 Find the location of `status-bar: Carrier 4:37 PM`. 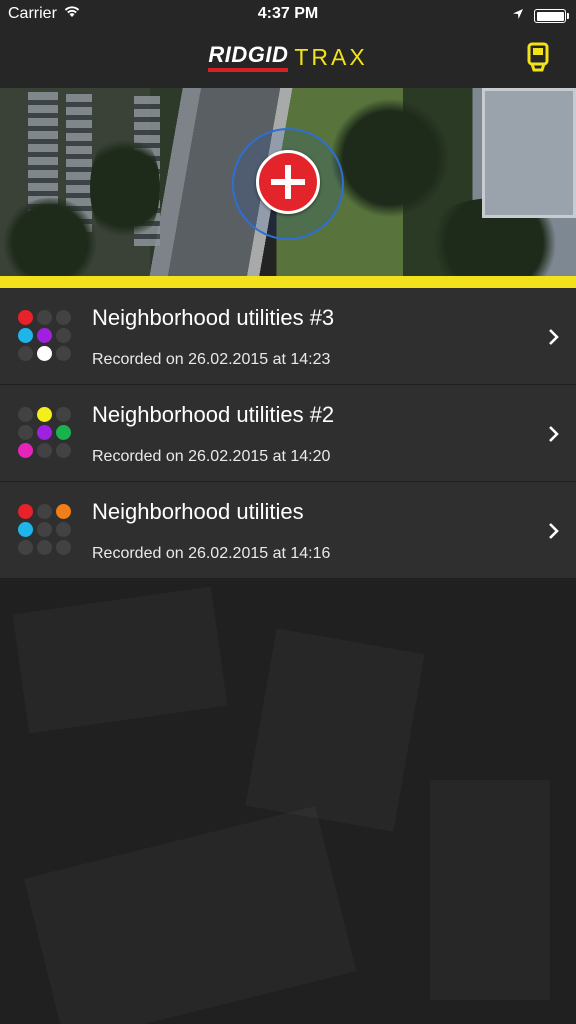

status-bar: Carrier 4:37 PM is located at coordinates (288, 15).